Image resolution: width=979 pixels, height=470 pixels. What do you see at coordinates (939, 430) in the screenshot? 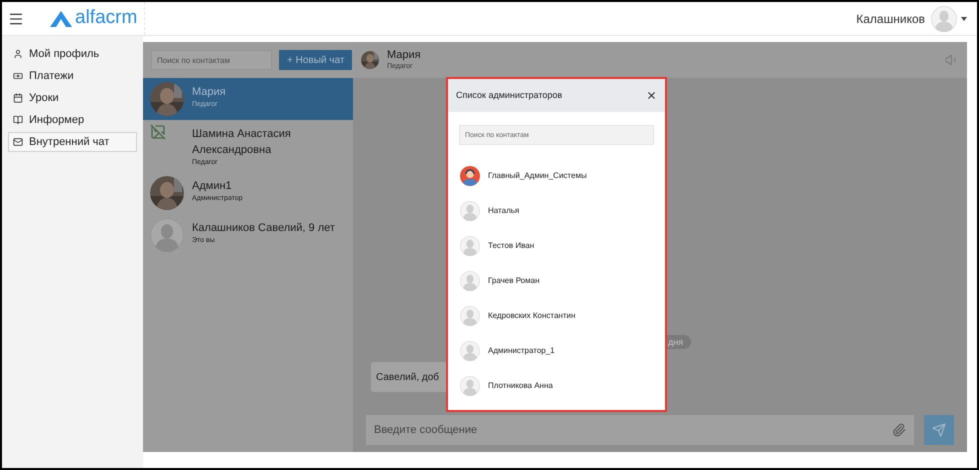
I see `send-icon` at bounding box center [939, 430].